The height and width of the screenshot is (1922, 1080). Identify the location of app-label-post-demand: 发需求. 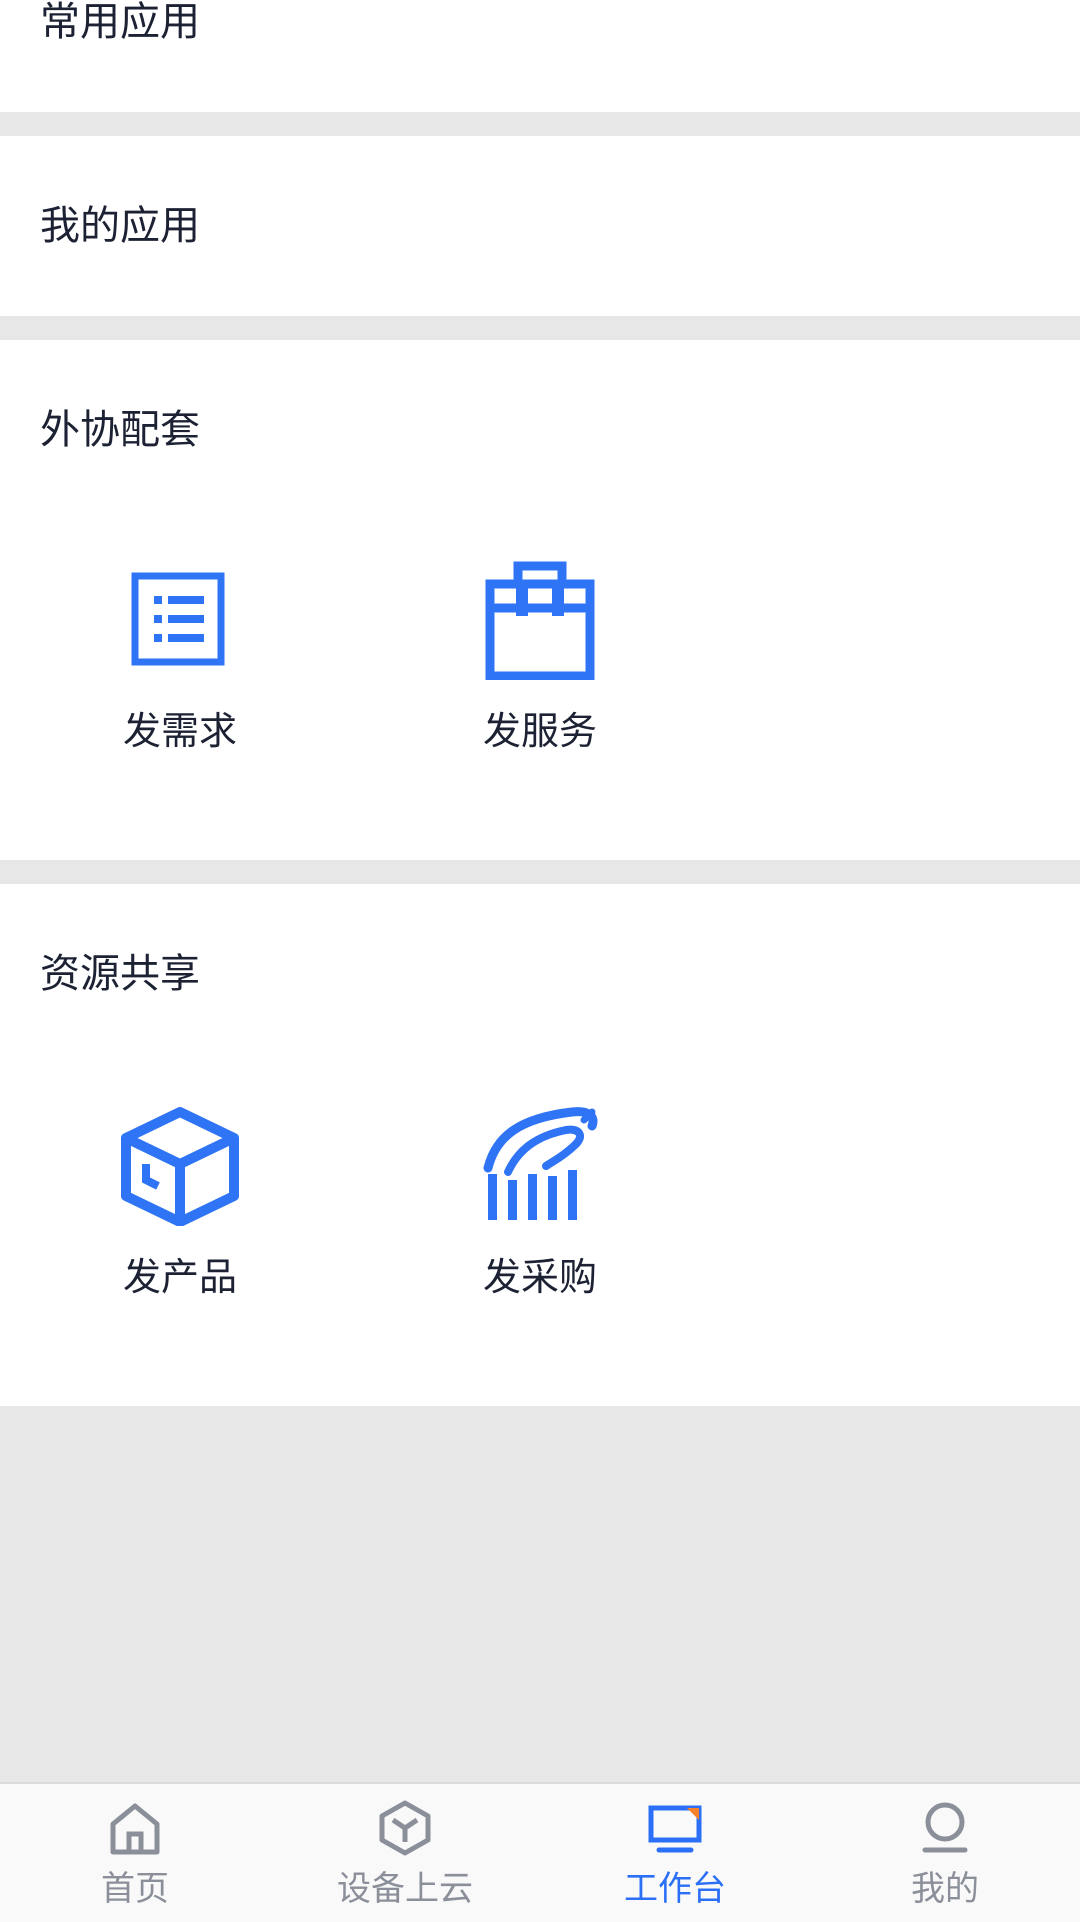
(179, 731).